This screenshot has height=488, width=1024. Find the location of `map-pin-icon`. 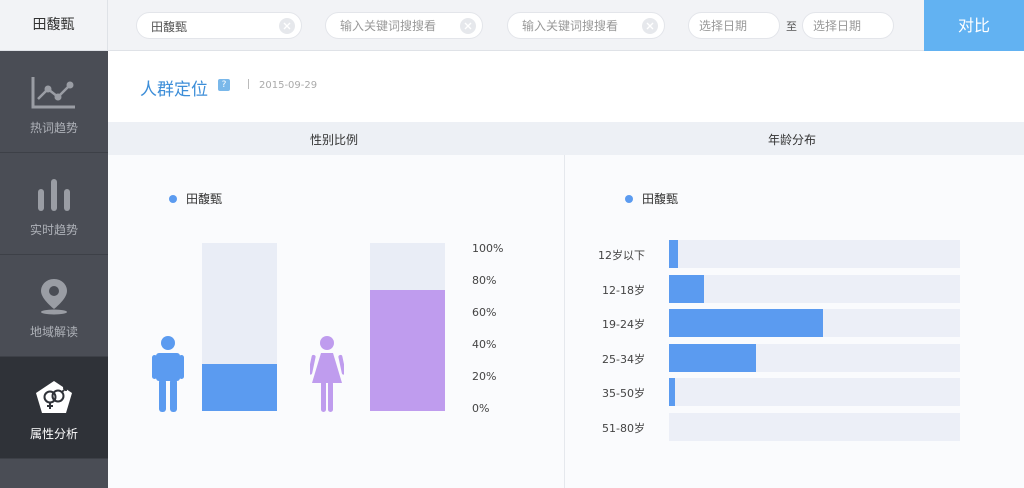

map-pin-icon is located at coordinates (54, 297).